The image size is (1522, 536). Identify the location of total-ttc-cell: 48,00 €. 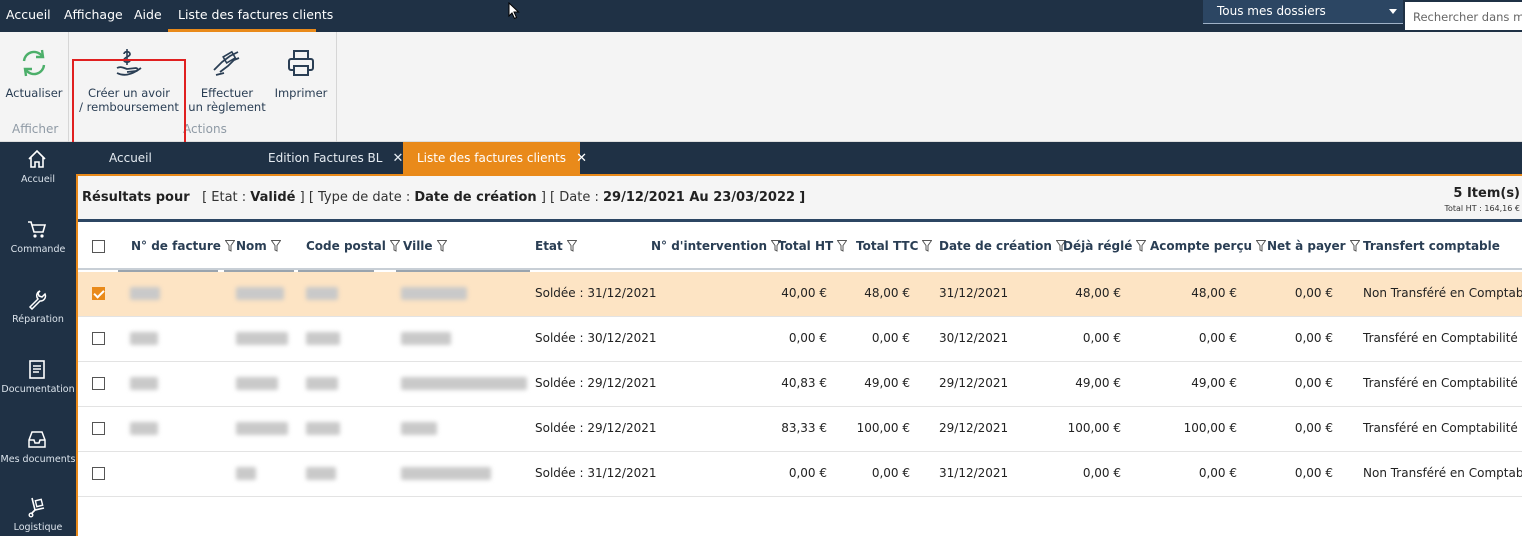
(887, 293).